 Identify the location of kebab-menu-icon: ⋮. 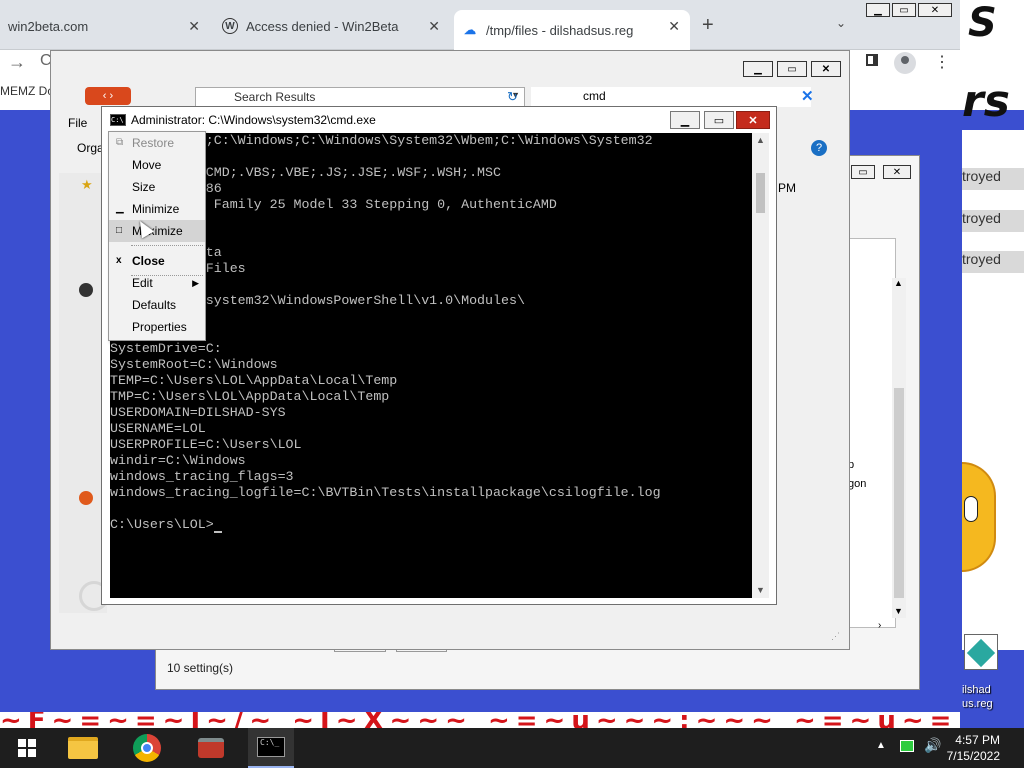
(942, 62).